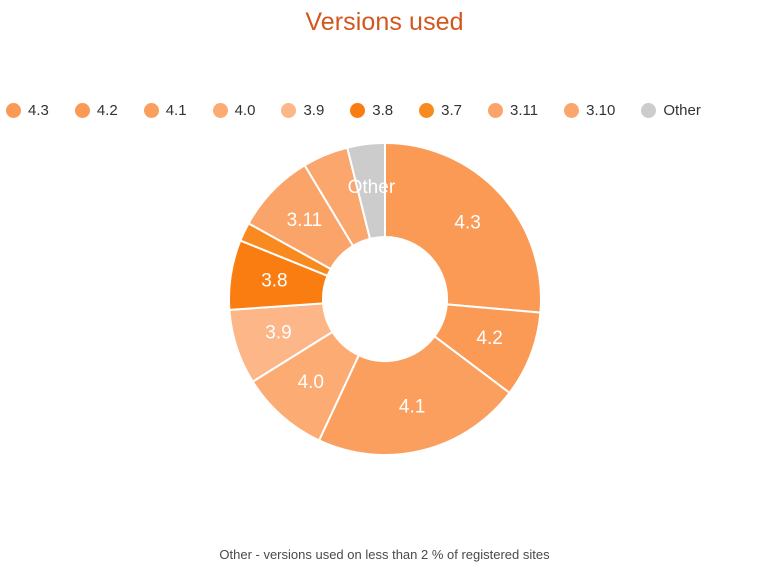 This screenshot has width=769, height=576. Describe the element at coordinates (107, 110) in the screenshot. I see `legend-item-label: 4.2` at that location.